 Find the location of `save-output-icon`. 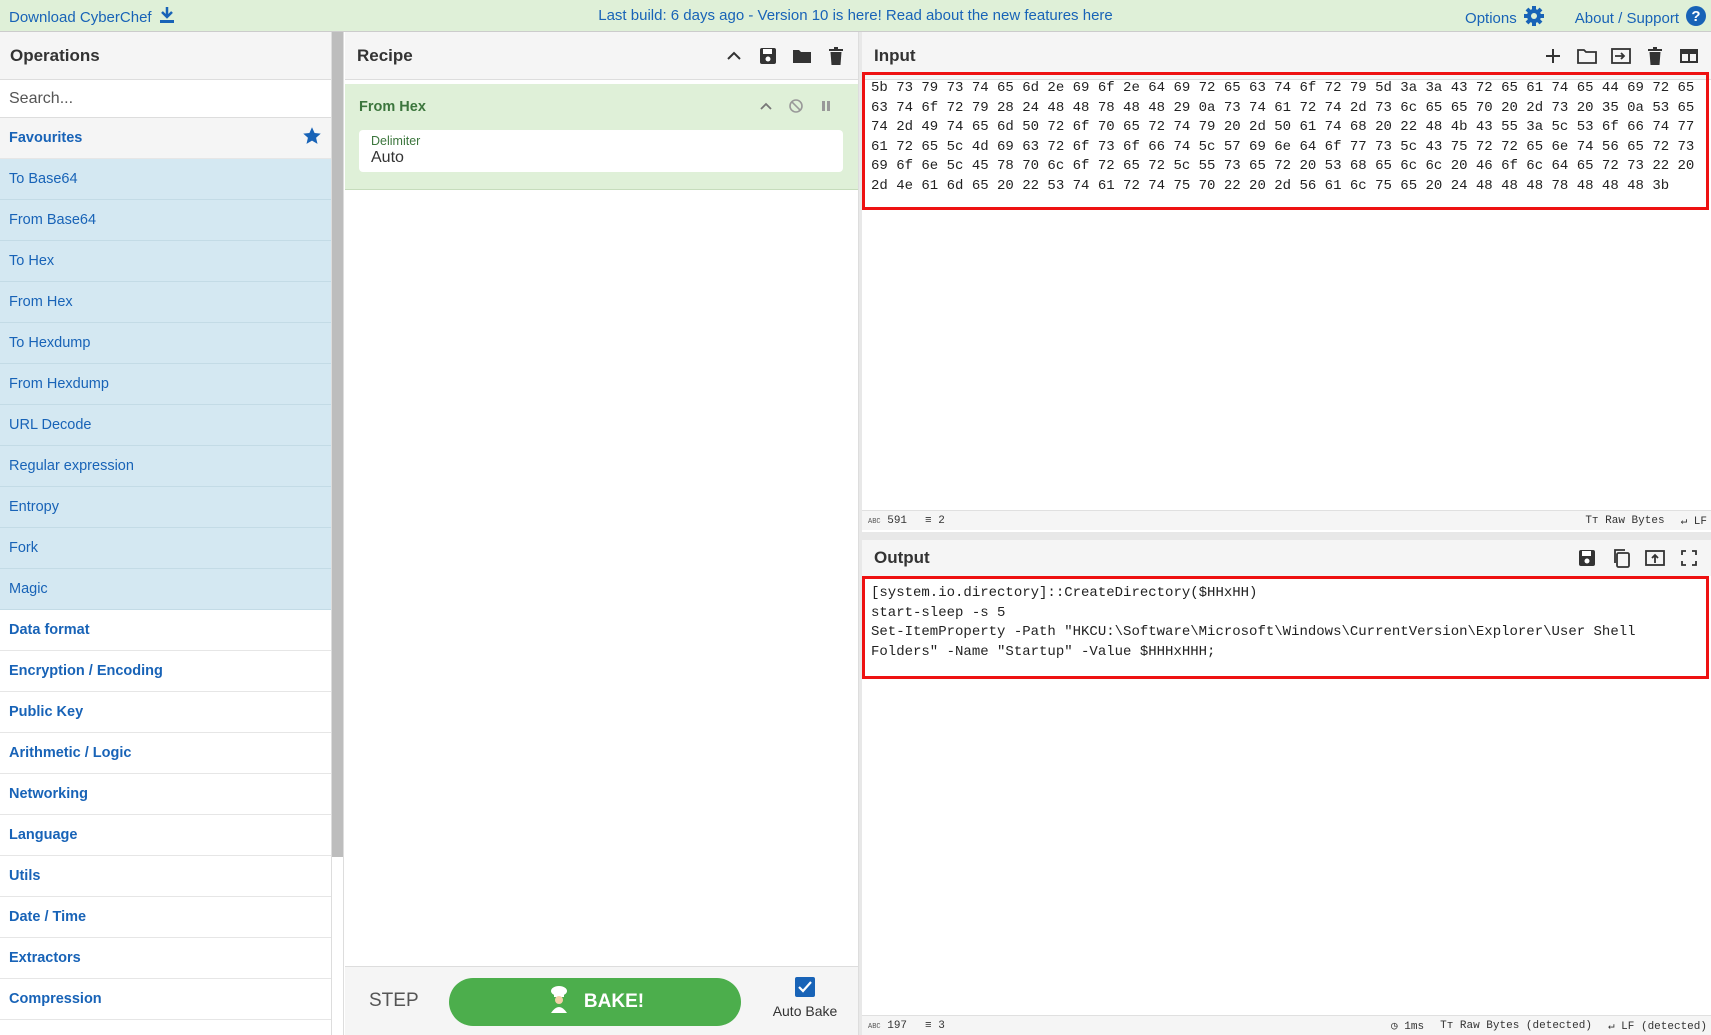

save-output-icon is located at coordinates (1587, 558).